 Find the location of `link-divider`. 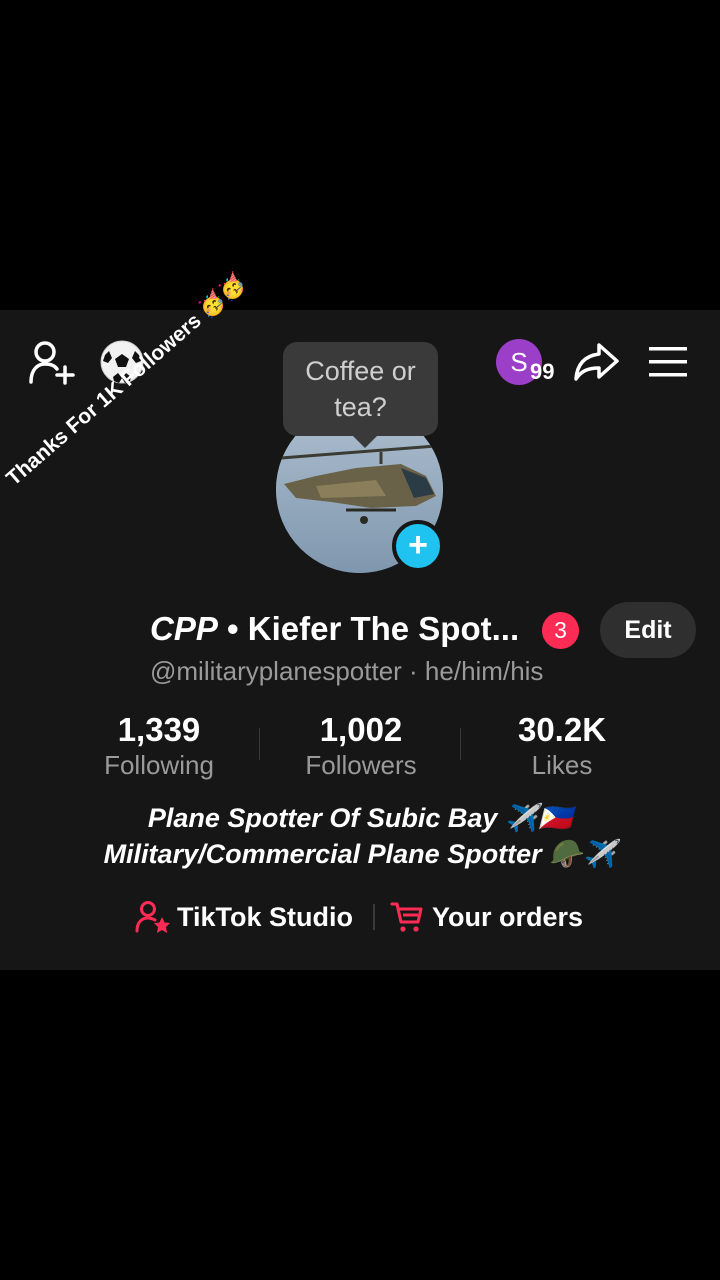

link-divider is located at coordinates (374, 917).